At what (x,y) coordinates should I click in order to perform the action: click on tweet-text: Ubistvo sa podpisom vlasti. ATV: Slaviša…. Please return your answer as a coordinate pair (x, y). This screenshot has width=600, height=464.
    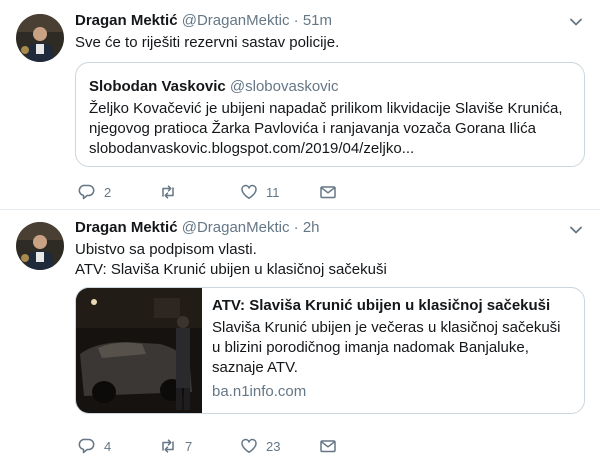
    Looking at the image, I should click on (325, 260).